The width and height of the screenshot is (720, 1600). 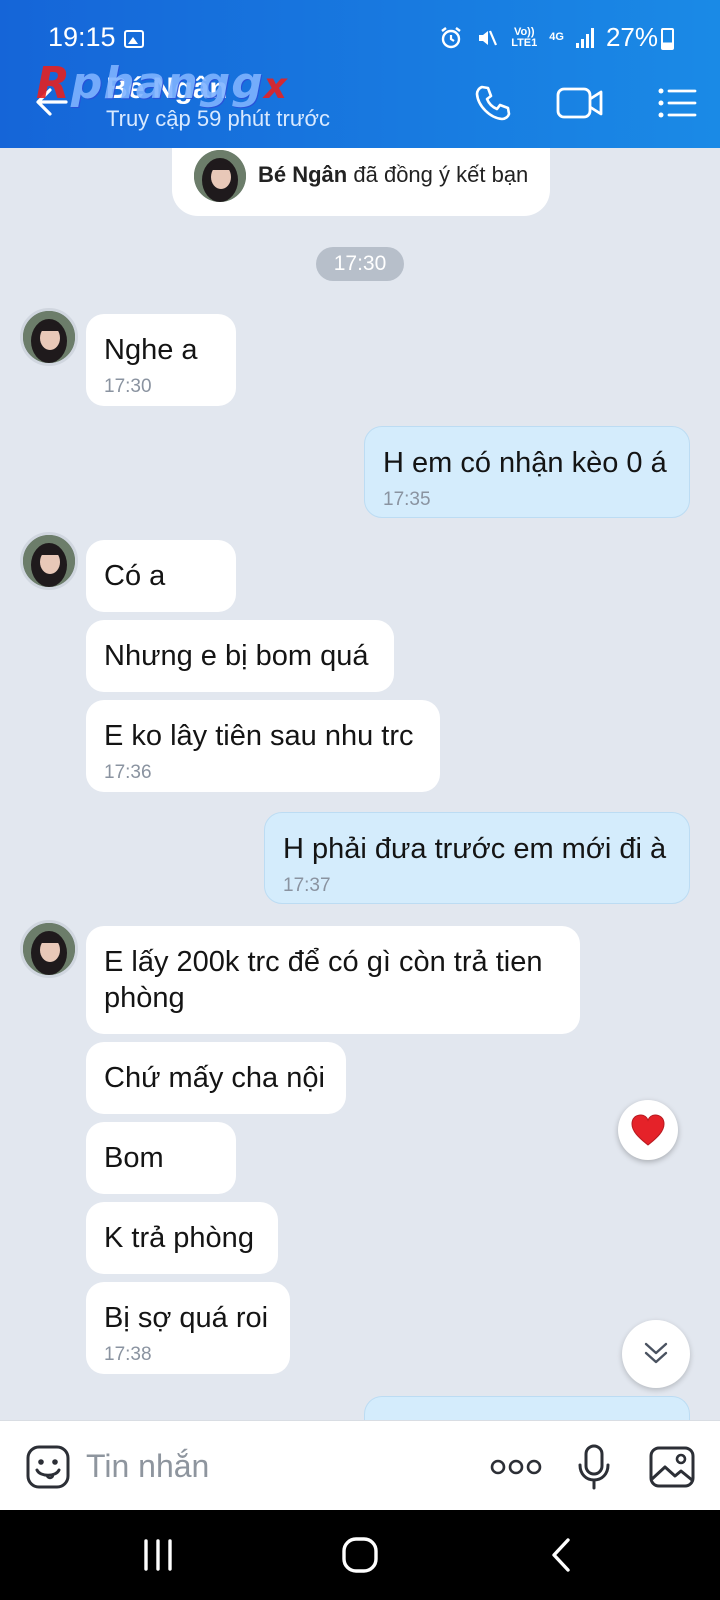 I want to click on message-bubble-outgoing: H em có nhận kèo 0 á 17:35, so click(x=527, y=472).